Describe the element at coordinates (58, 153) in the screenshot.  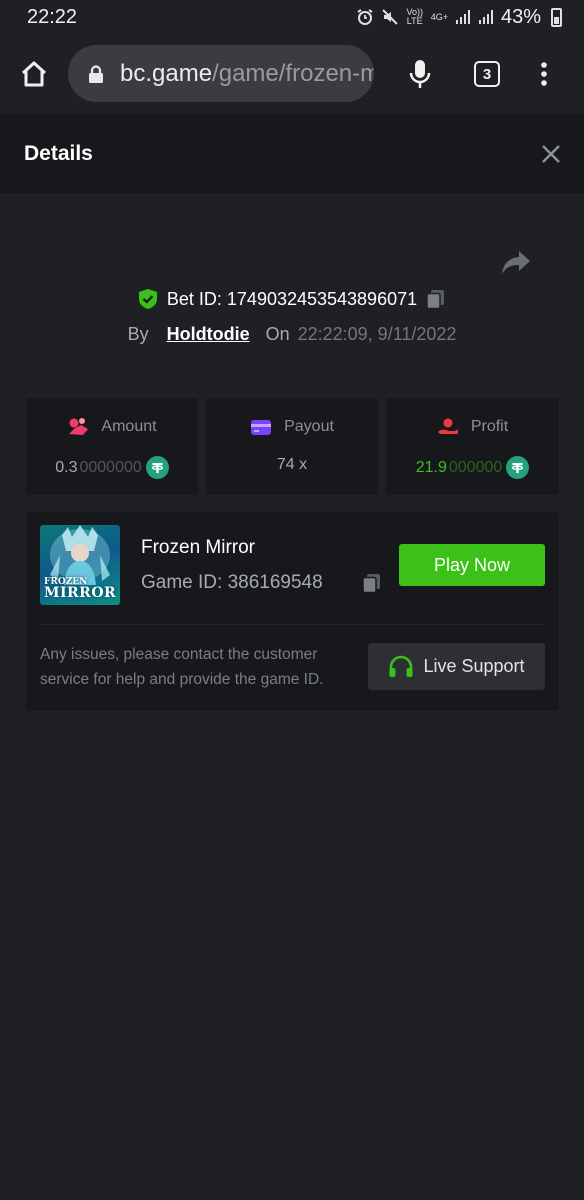
I see `page-title: Details` at that location.